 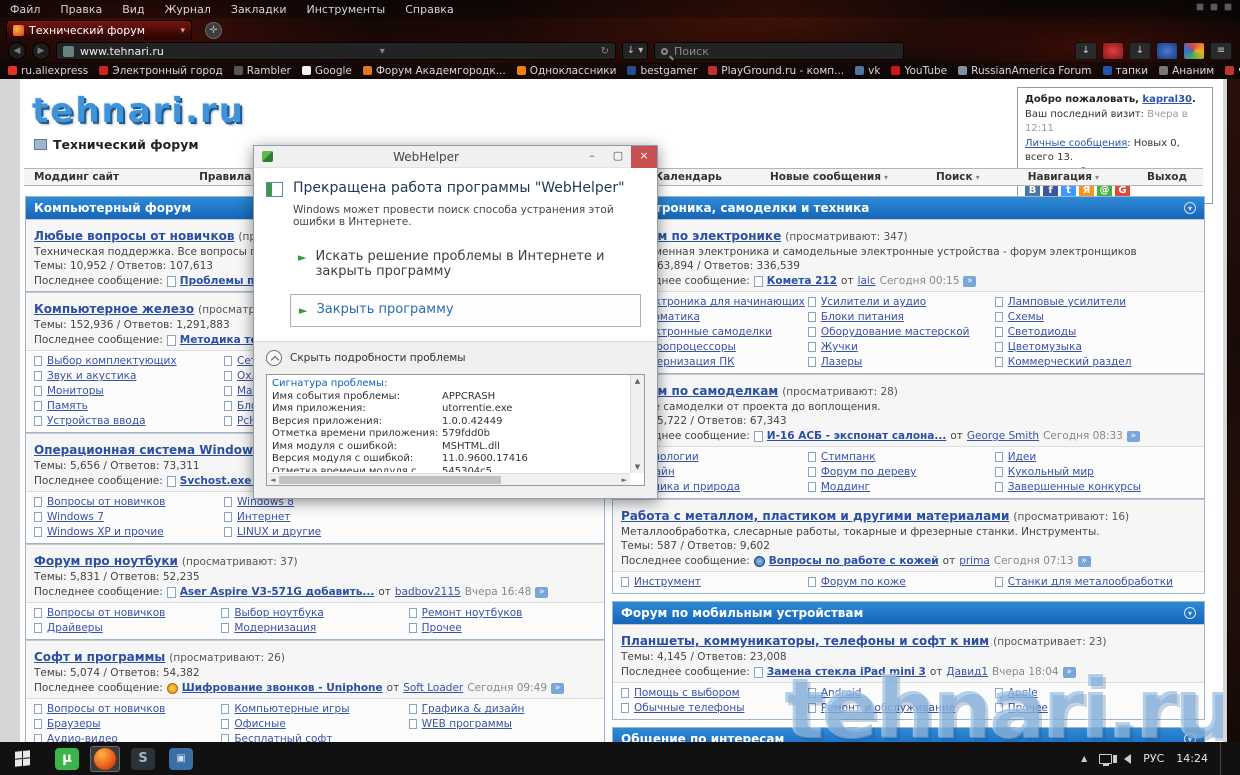 What do you see at coordinates (314, 709) in the screenshot?
I see `subforum-link: Компьютерные игры` at bounding box center [314, 709].